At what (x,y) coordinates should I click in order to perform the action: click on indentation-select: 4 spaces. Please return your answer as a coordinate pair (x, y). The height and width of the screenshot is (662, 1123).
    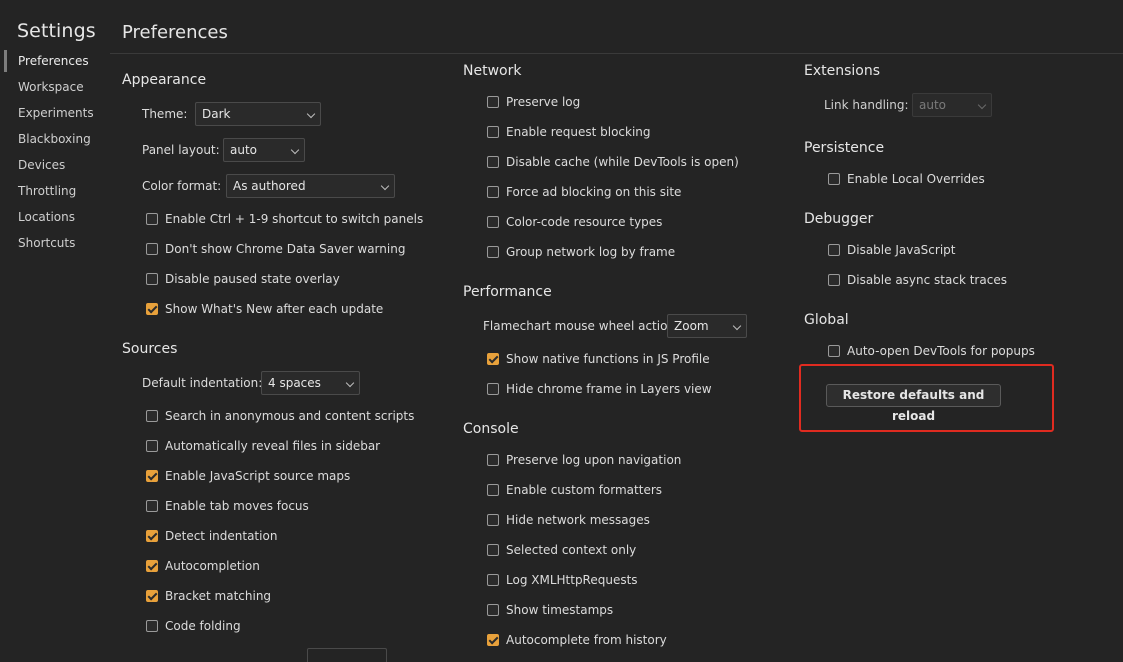
    Looking at the image, I should click on (310, 383).